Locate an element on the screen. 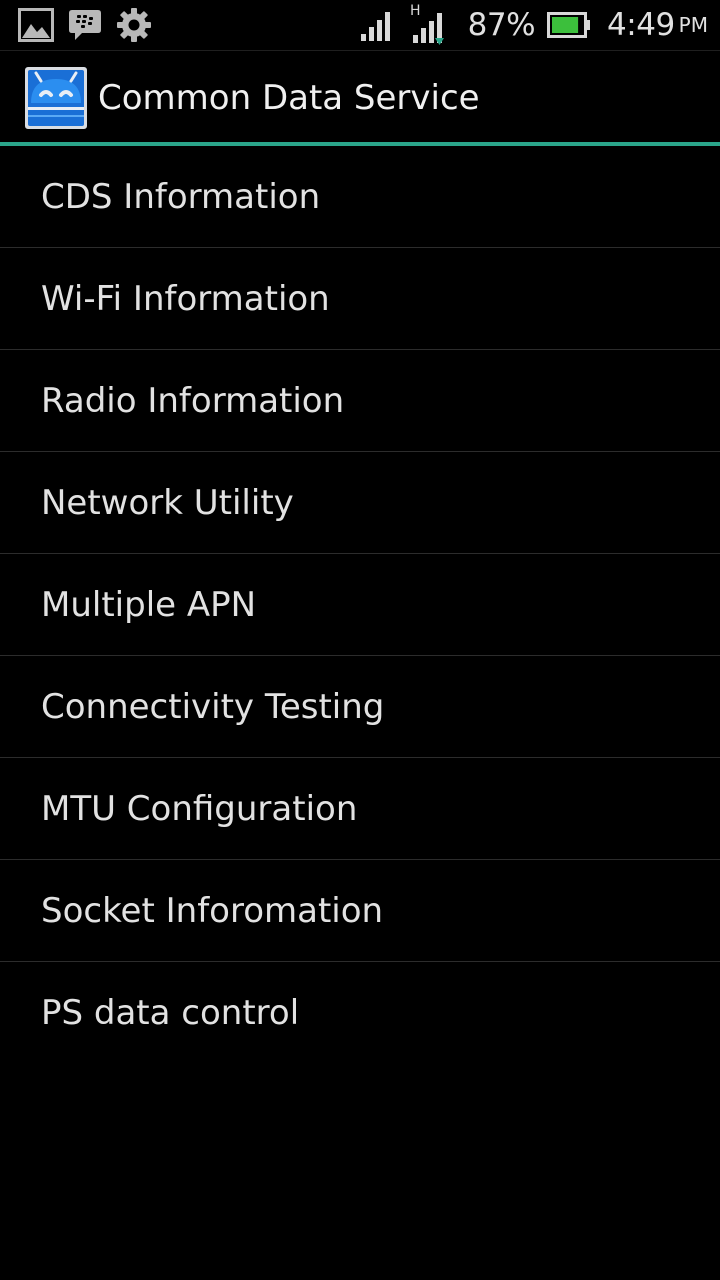 The height and width of the screenshot is (1280, 720). network-type-label: H is located at coordinates (415, 11).